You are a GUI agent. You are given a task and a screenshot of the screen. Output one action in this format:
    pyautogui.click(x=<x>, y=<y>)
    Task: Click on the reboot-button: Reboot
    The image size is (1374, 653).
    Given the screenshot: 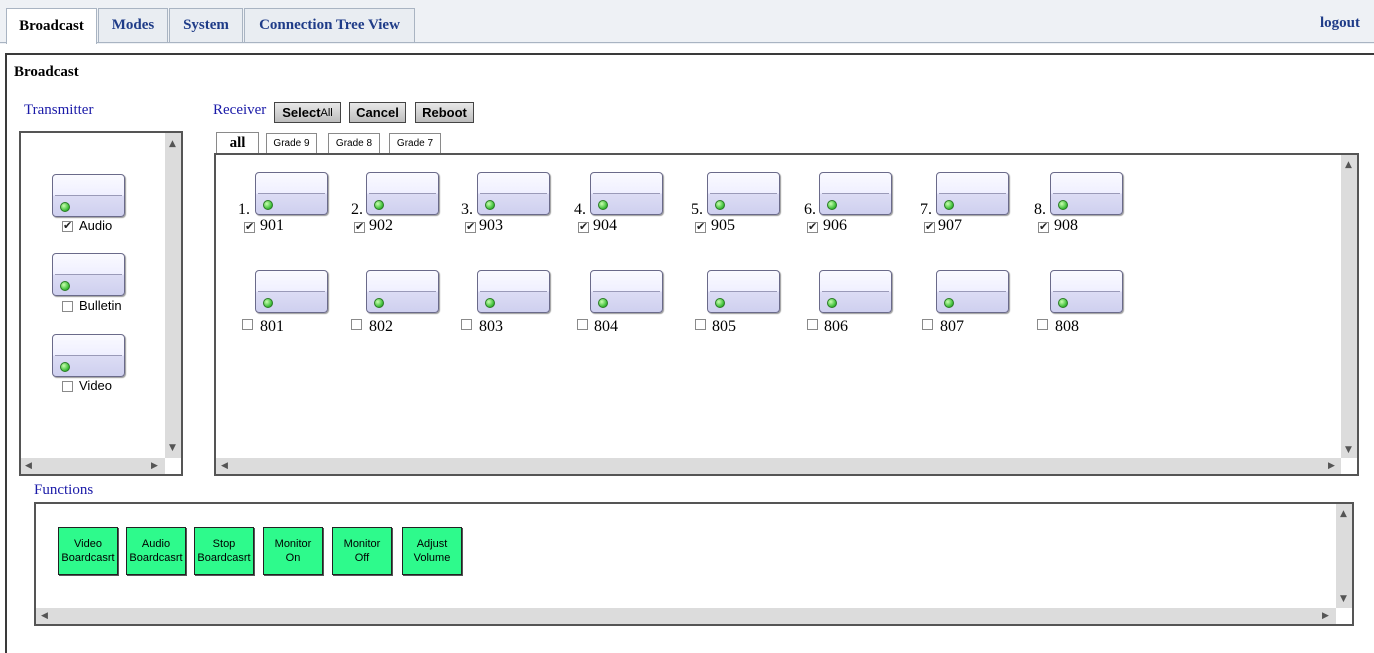 What is the action you would take?
    pyautogui.click(x=444, y=112)
    